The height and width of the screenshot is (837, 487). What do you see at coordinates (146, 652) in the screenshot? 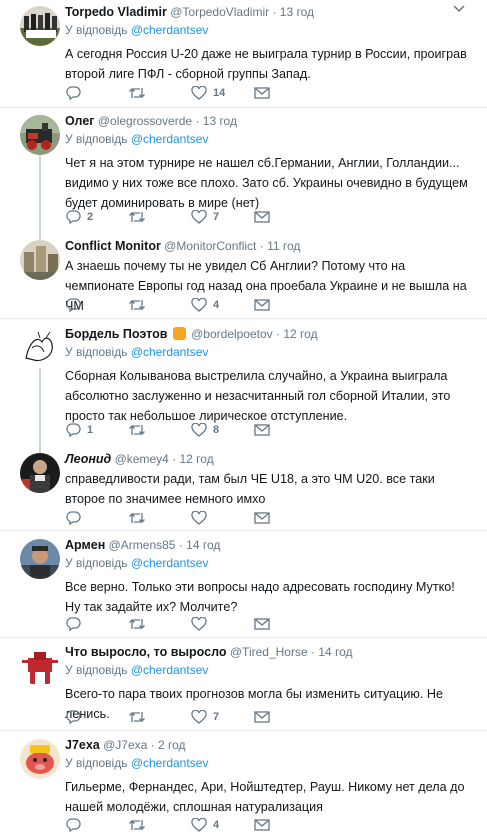
I see `author-name: Что выросло, то выросло` at bounding box center [146, 652].